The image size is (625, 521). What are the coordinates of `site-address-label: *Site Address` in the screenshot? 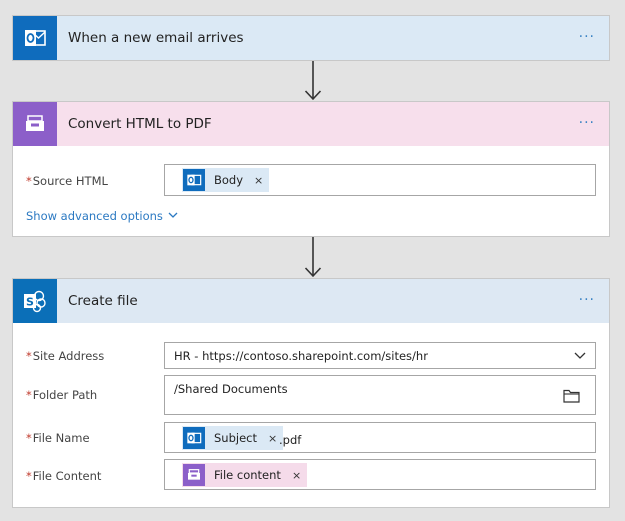 It's located at (65, 356).